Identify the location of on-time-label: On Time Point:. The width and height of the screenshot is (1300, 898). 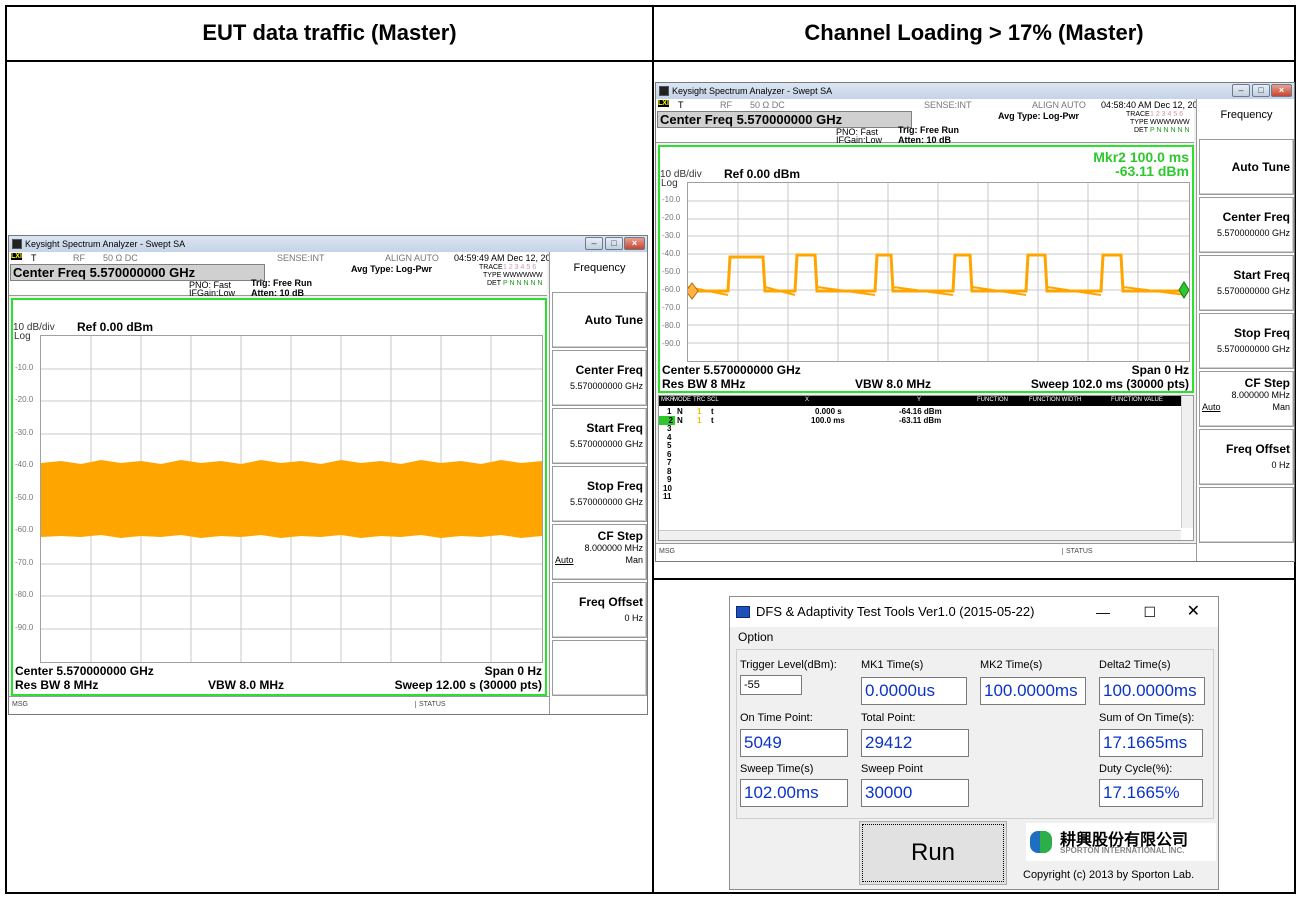
(776, 718).